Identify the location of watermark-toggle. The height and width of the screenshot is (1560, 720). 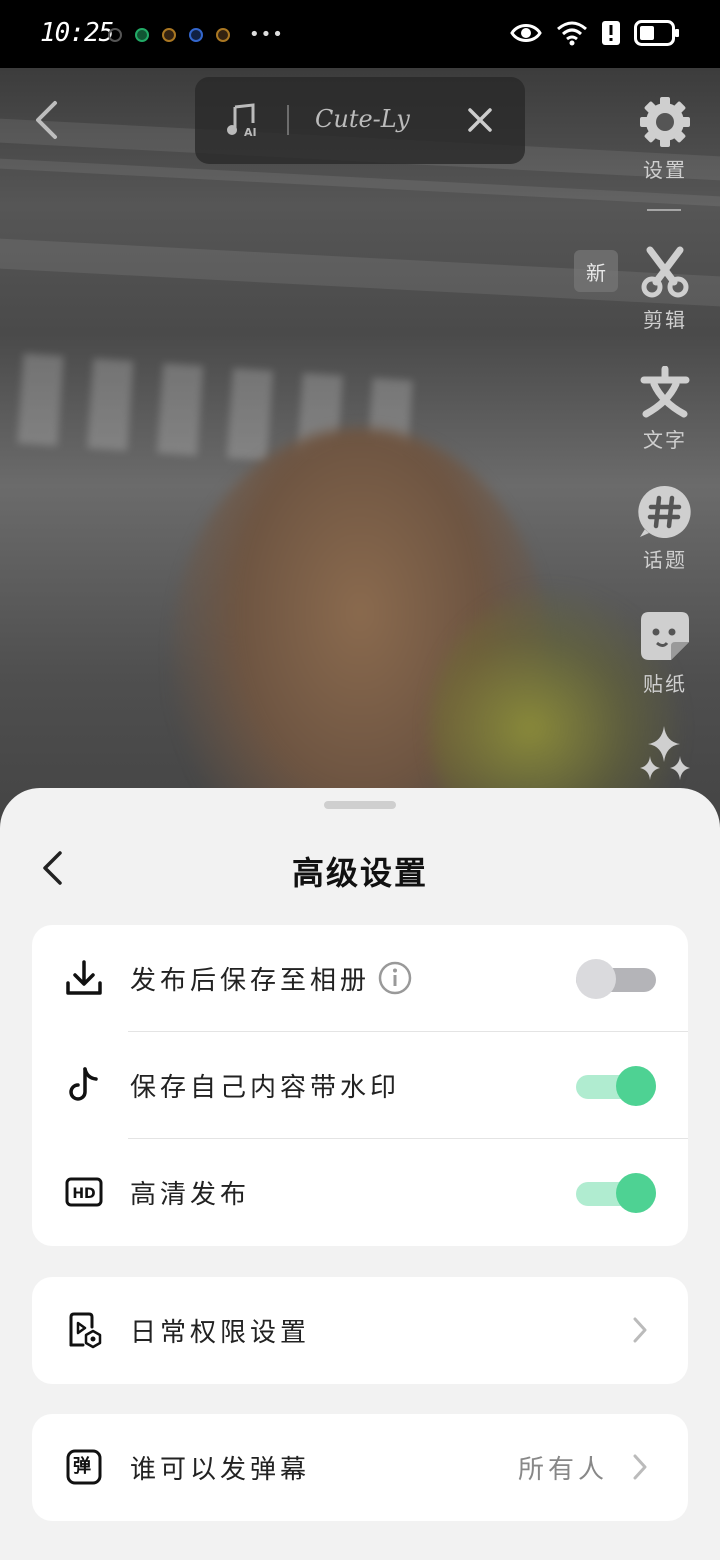
(616, 1086).